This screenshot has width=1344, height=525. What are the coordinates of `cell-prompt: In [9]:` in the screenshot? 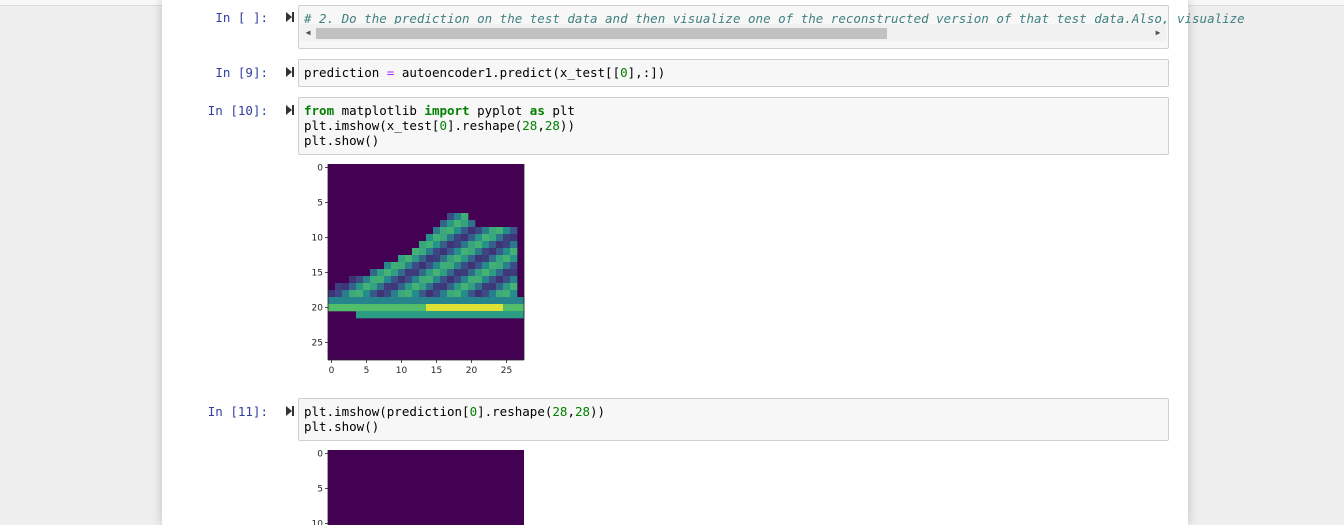 It's located at (241, 72).